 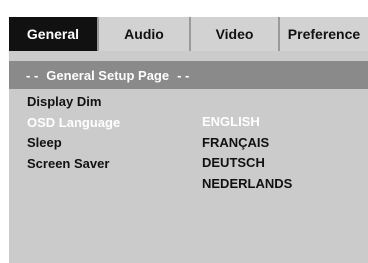 I want to click on language-option-list: ENGLISH FRANÇAIS DEUTSCH NEDERLANDS, so click(x=247, y=153).